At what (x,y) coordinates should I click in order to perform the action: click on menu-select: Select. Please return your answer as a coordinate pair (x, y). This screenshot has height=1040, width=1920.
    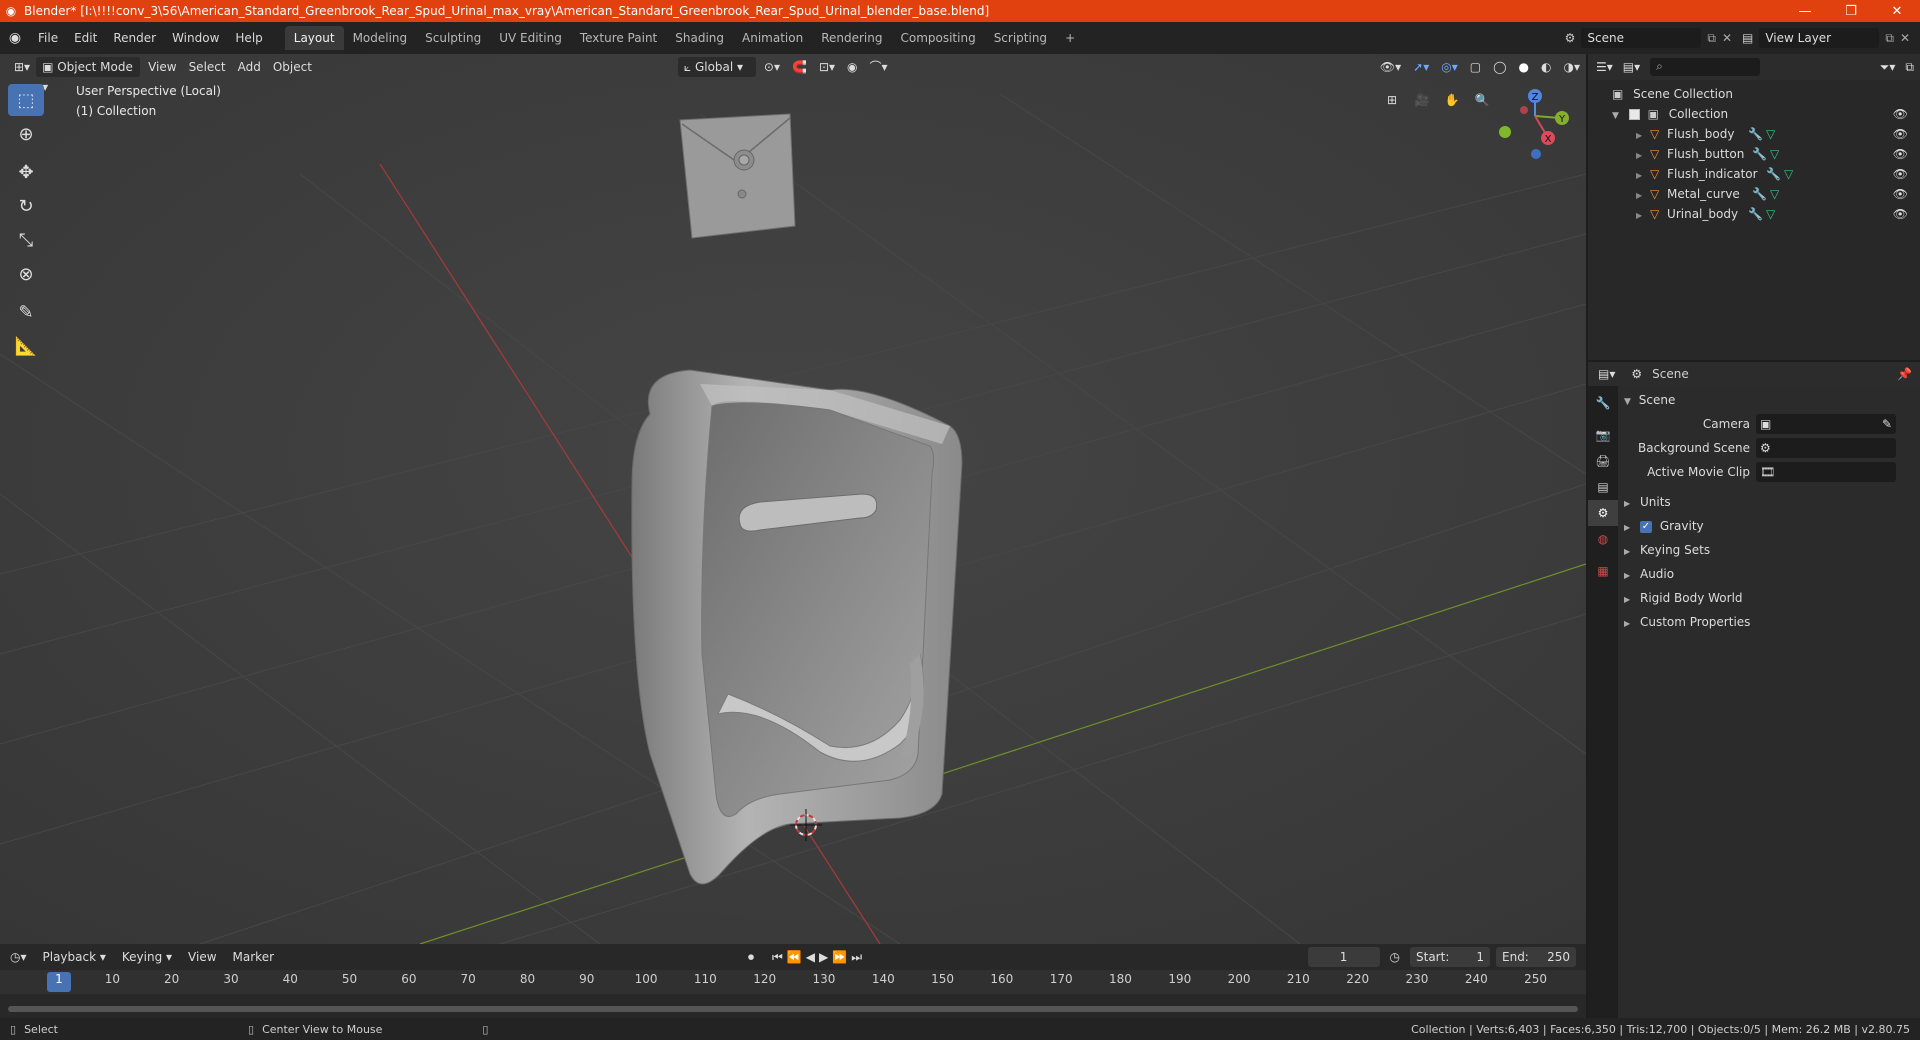
    Looking at the image, I should click on (207, 67).